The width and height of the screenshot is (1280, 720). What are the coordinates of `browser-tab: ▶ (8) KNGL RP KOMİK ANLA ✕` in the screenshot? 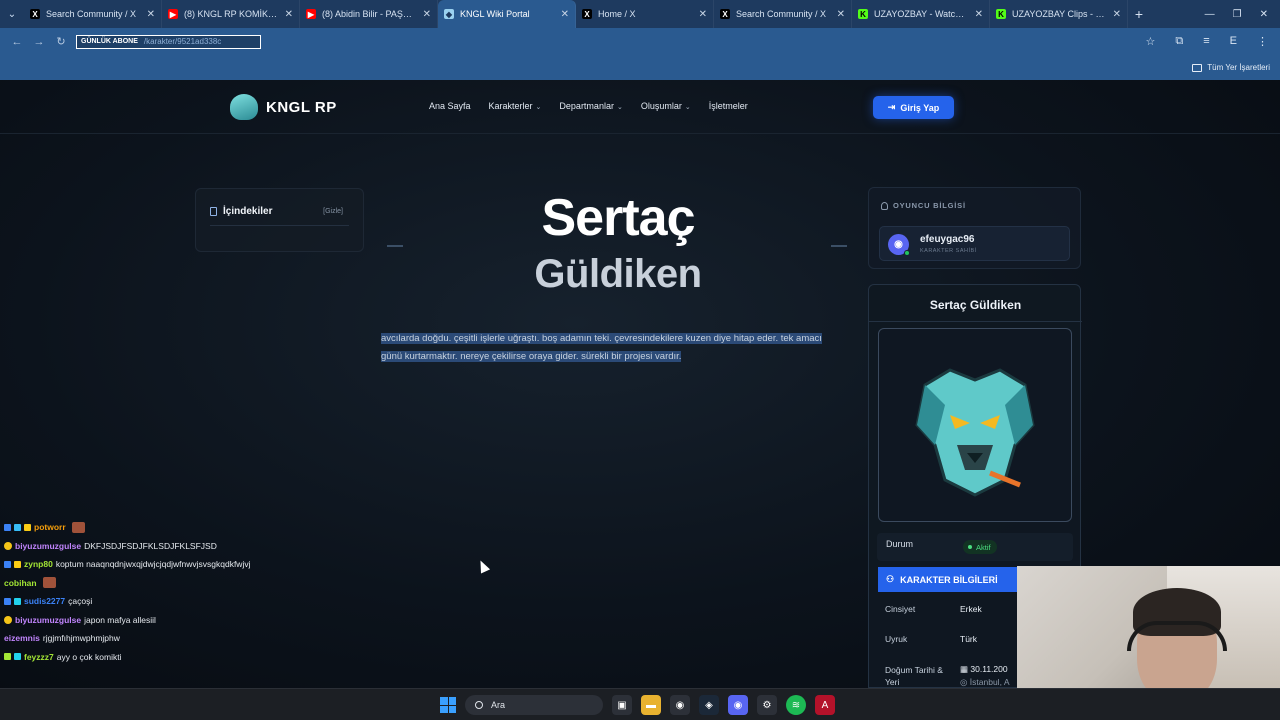 It's located at (231, 14).